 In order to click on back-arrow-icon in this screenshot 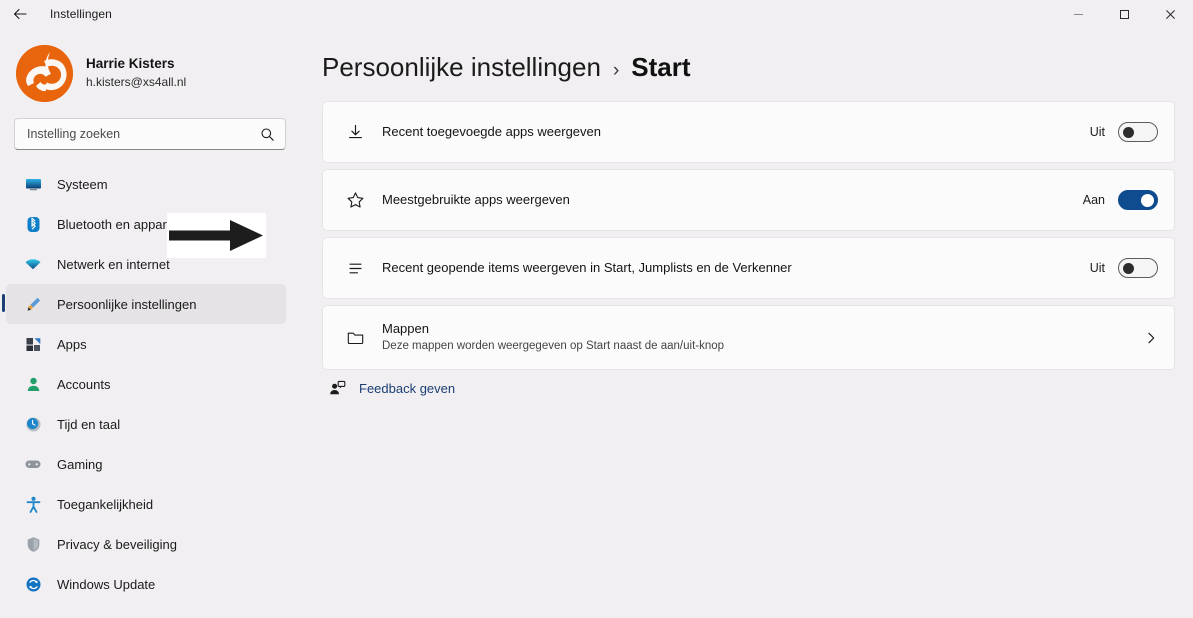, I will do `click(20, 14)`.